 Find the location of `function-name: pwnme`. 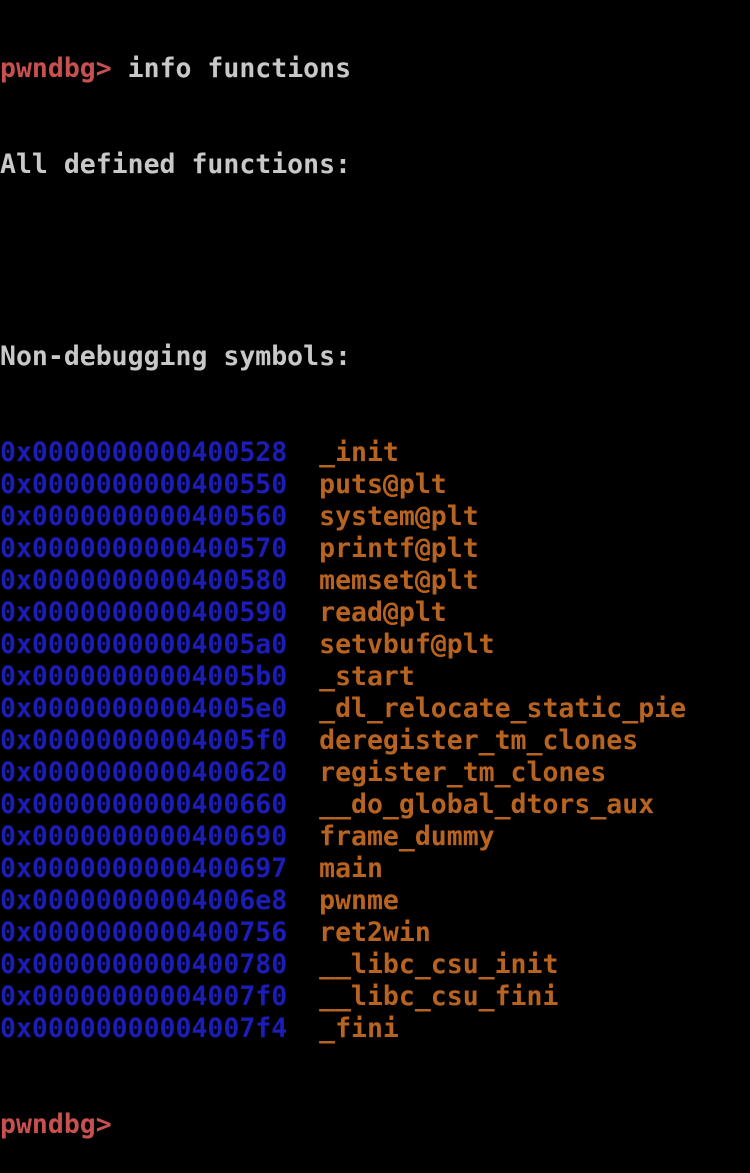

function-name: pwnme is located at coordinates (359, 900).